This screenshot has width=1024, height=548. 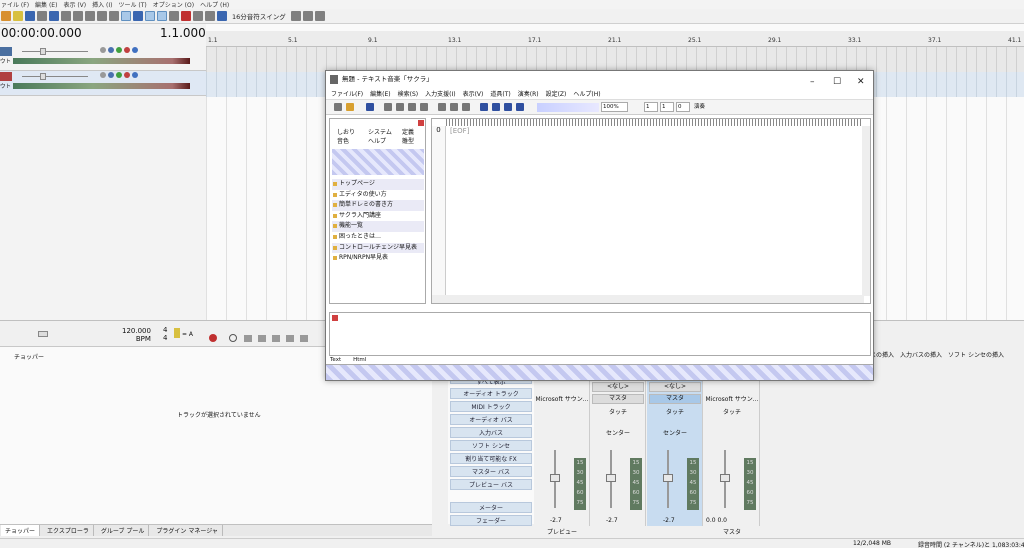 What do you see at coordinates (556, 93) in the screenshot?
I see `menu-settings: 設定(Z)` at bounding box center [556, 93].